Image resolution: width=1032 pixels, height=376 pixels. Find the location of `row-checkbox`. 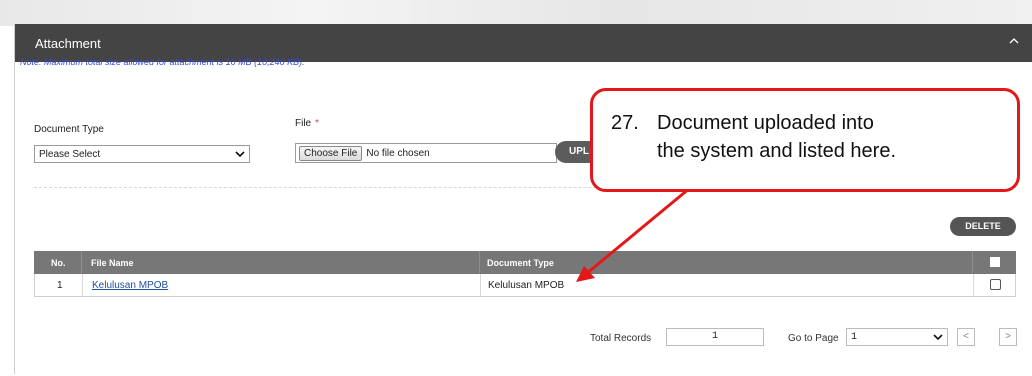

row-checkbox is located at coordinates (995, 284).